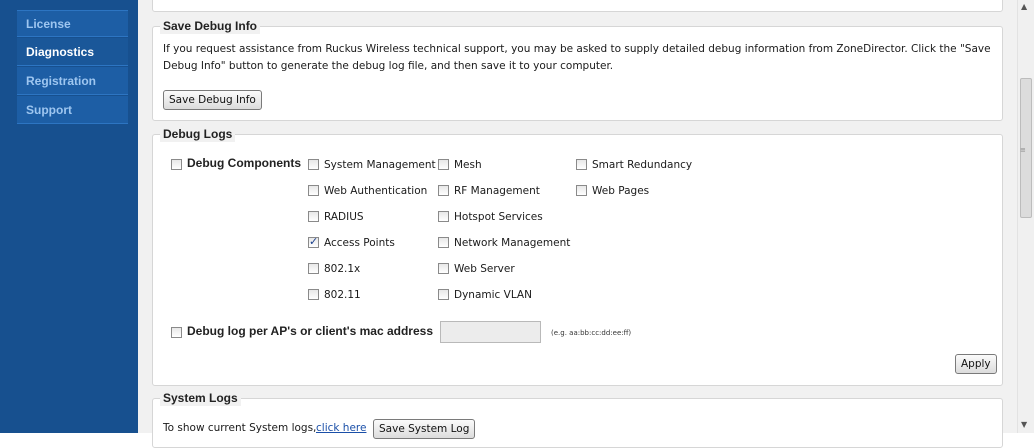 The height and width of the screenshot is (448, 1034). I want to click on component-checkbox-web-server, so click(443, 268).